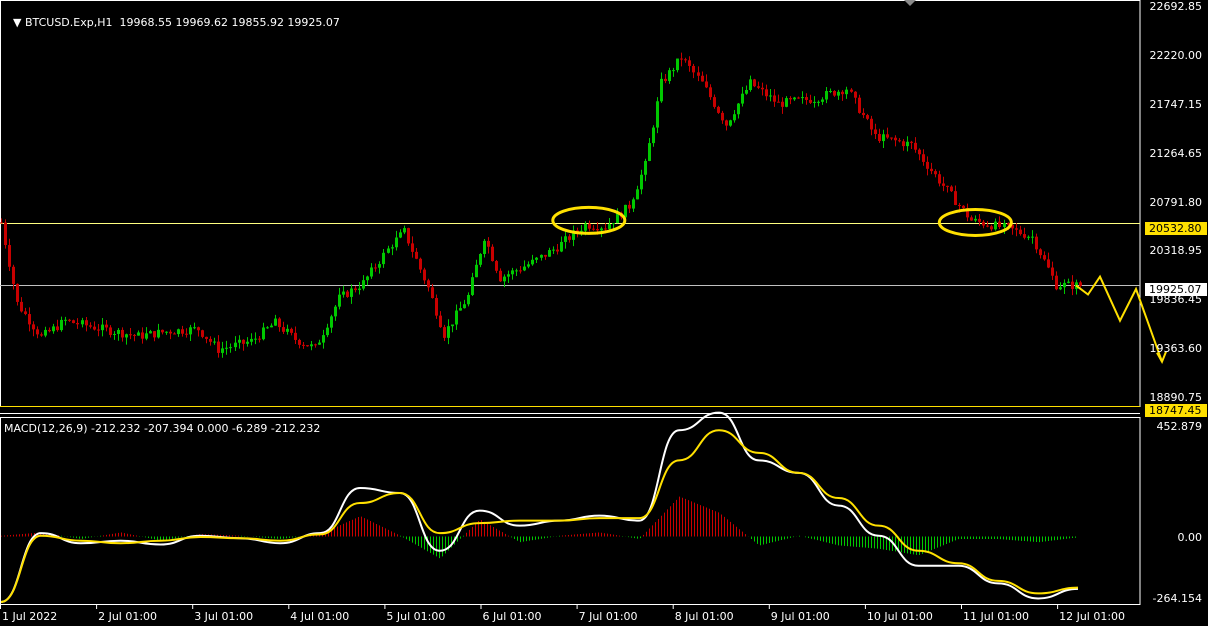  Describe the element at coordinates (19, 22) in the screenshot. I see `collapse-arrow-icon: ▼` at that location.